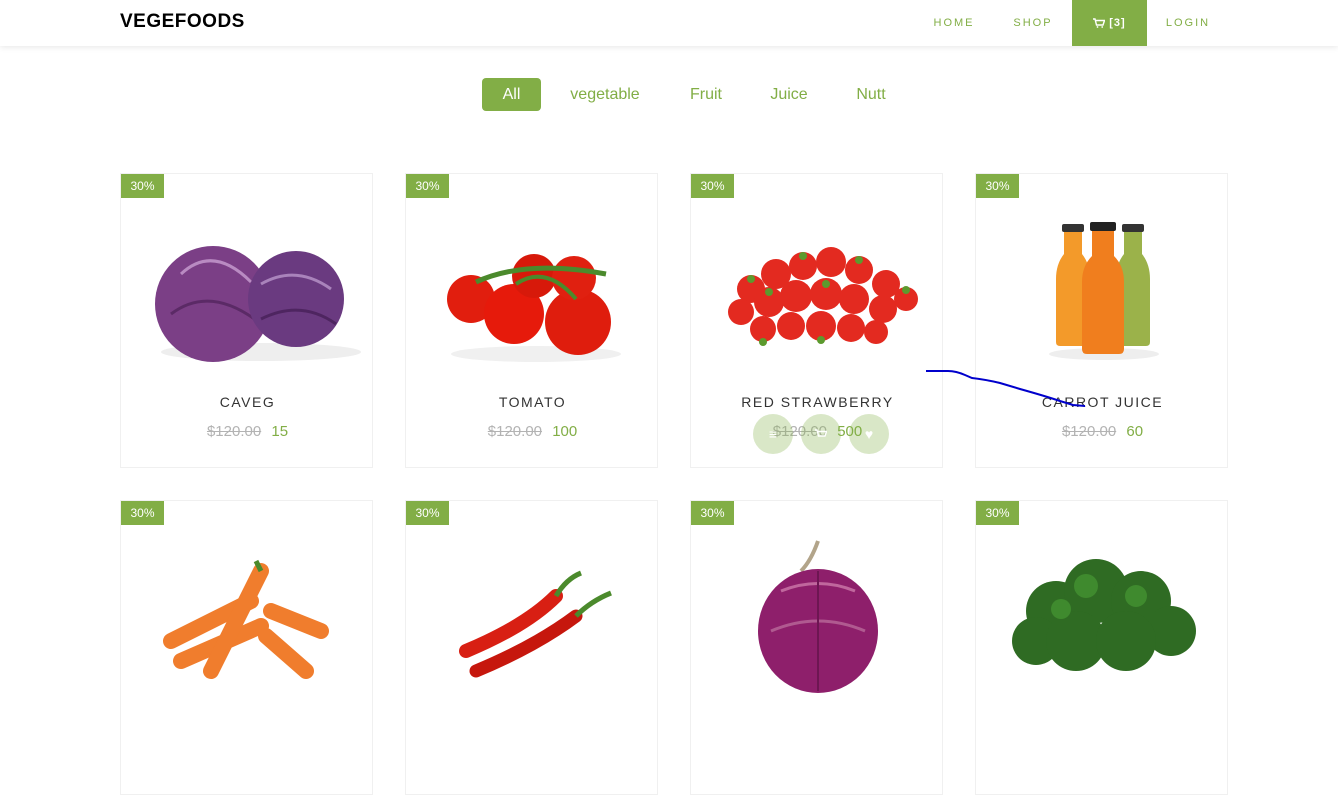 Image resolution: width=1338 pixels, height=795 pixels. I want to click on tab-fruit: Fruit, so click(706, 94).